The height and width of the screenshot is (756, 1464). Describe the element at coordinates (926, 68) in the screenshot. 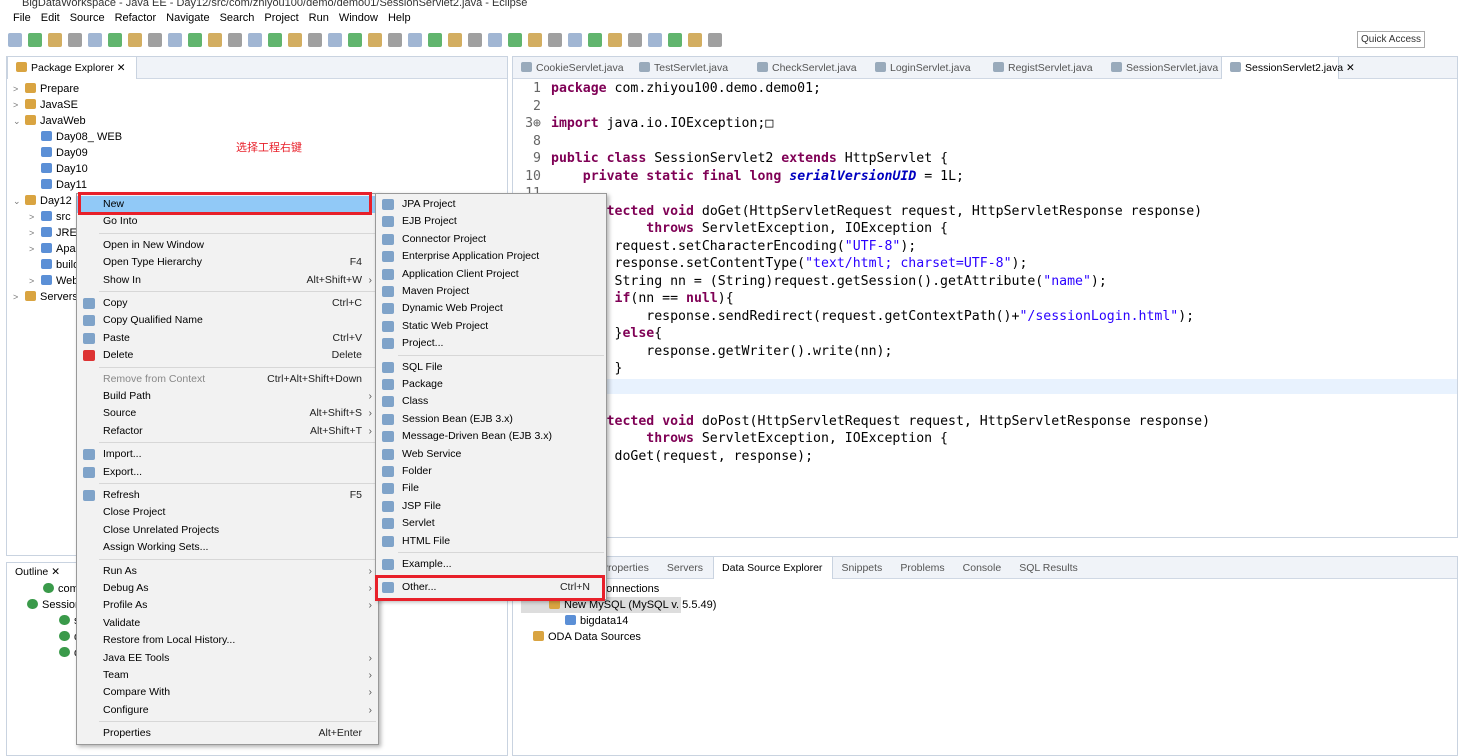

I see `tab-loginservlet-java: LoginServlet.java` at that location.